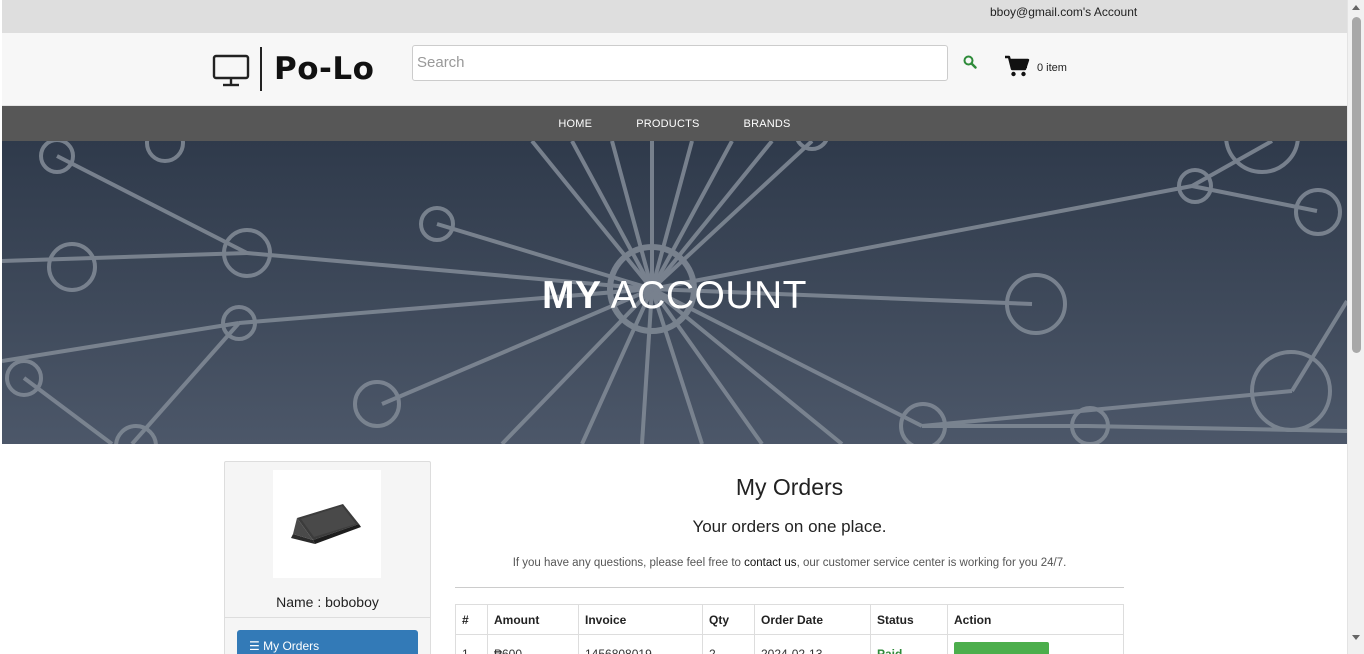 The width and height of the screenshot is (1364, 654). What do you see at coordinates (728, 644) in the screenshot?
I see `cell-qty: 2` at bounding box center [728, 644].